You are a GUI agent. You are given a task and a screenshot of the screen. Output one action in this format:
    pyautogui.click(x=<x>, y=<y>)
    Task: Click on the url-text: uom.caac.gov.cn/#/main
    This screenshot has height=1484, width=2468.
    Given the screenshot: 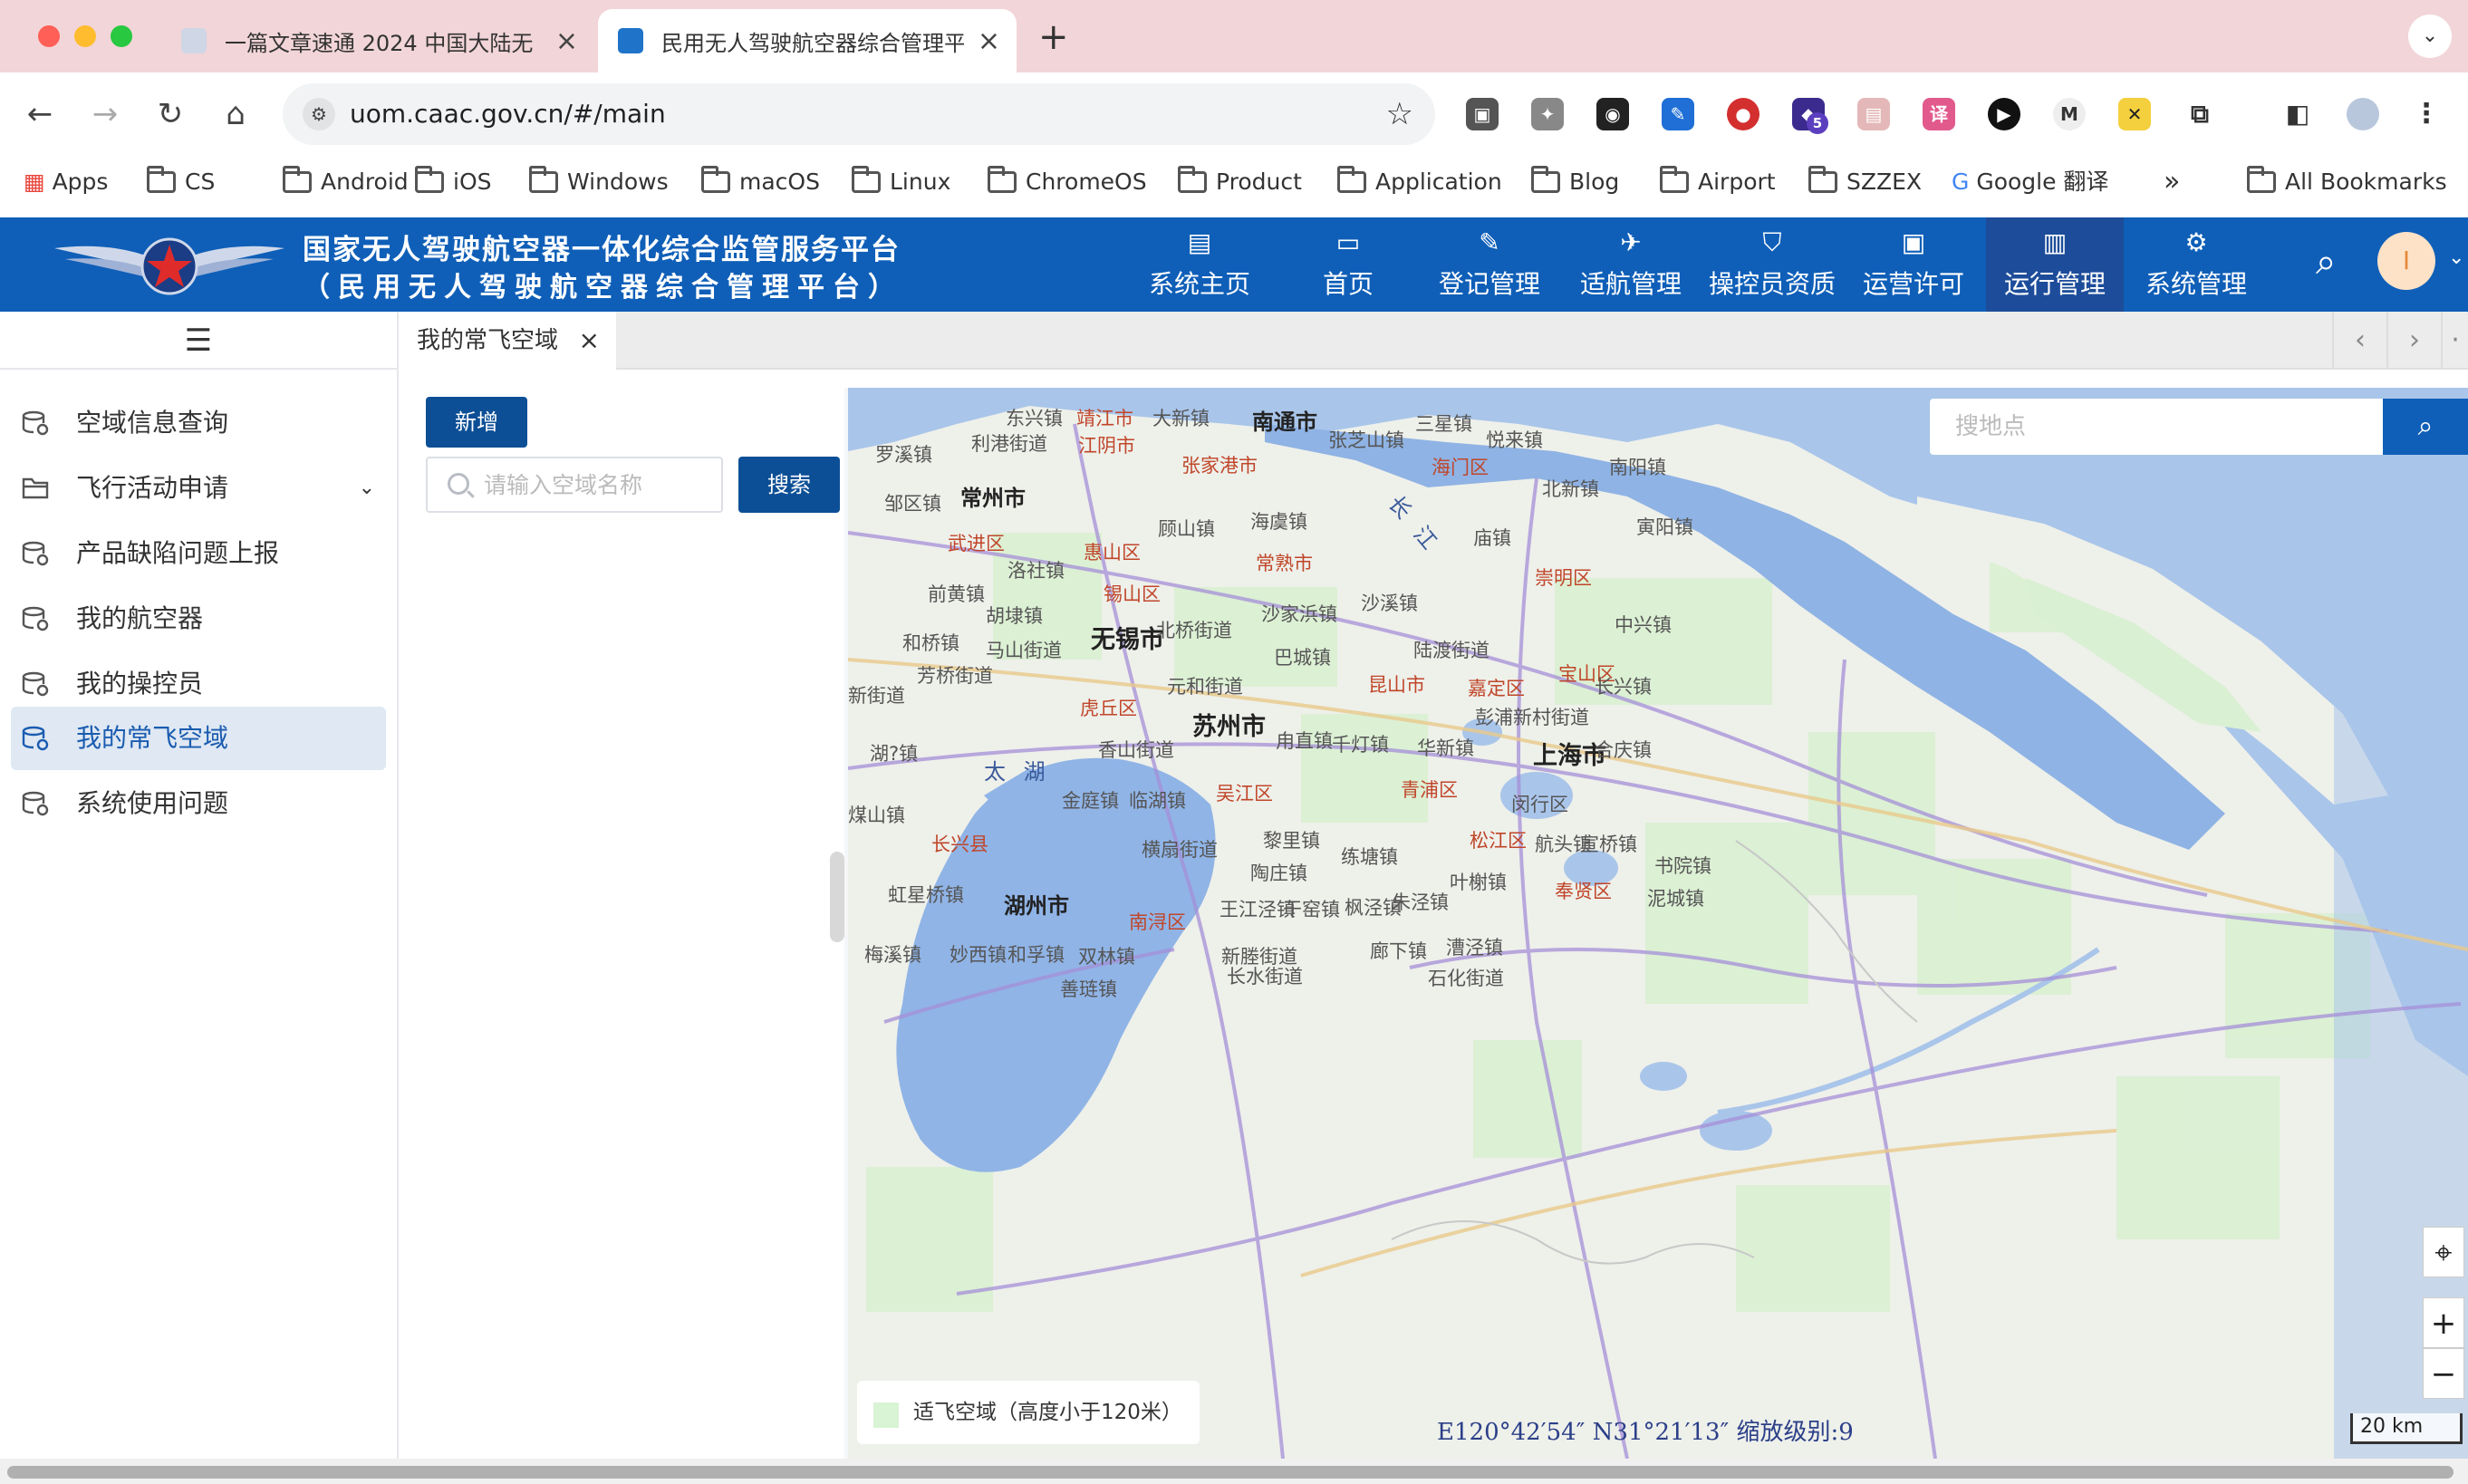 What is the action you would take?
    pyautogui.click(x=508, y=114)
    